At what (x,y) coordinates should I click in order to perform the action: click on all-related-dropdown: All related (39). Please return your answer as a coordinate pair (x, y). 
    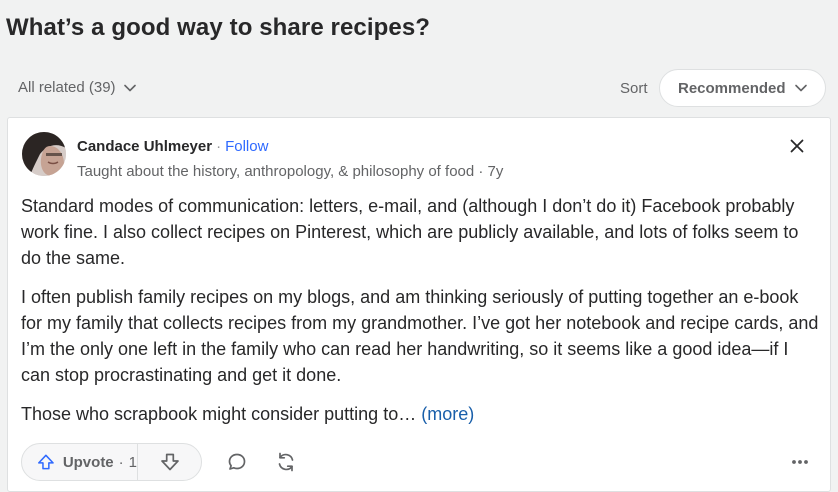
    Looking at the image, I should click on (77, 87).